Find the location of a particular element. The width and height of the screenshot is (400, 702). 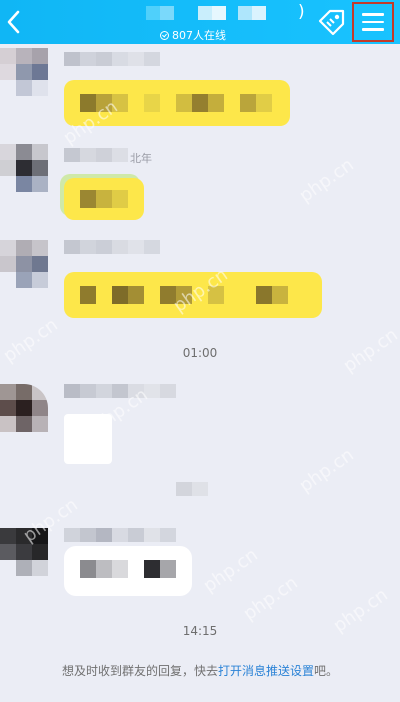

hamburger-menu-icon is located at coordinates (373, 14).